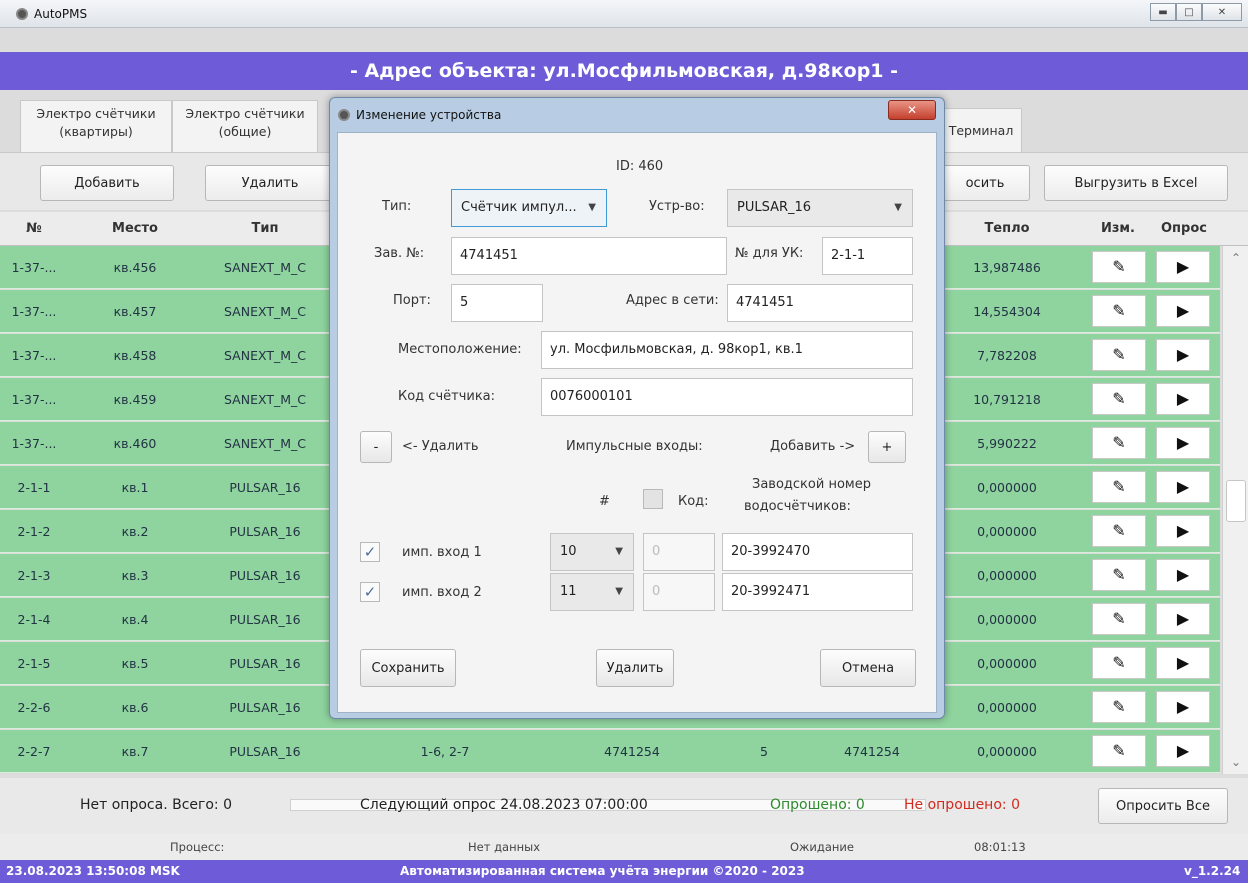 This screenshot has height=883, width=1248. What do you see at coordinates (135, 399) in the screenshot?
I see `cell-place: кв.459` at bounding box center [135, 399].